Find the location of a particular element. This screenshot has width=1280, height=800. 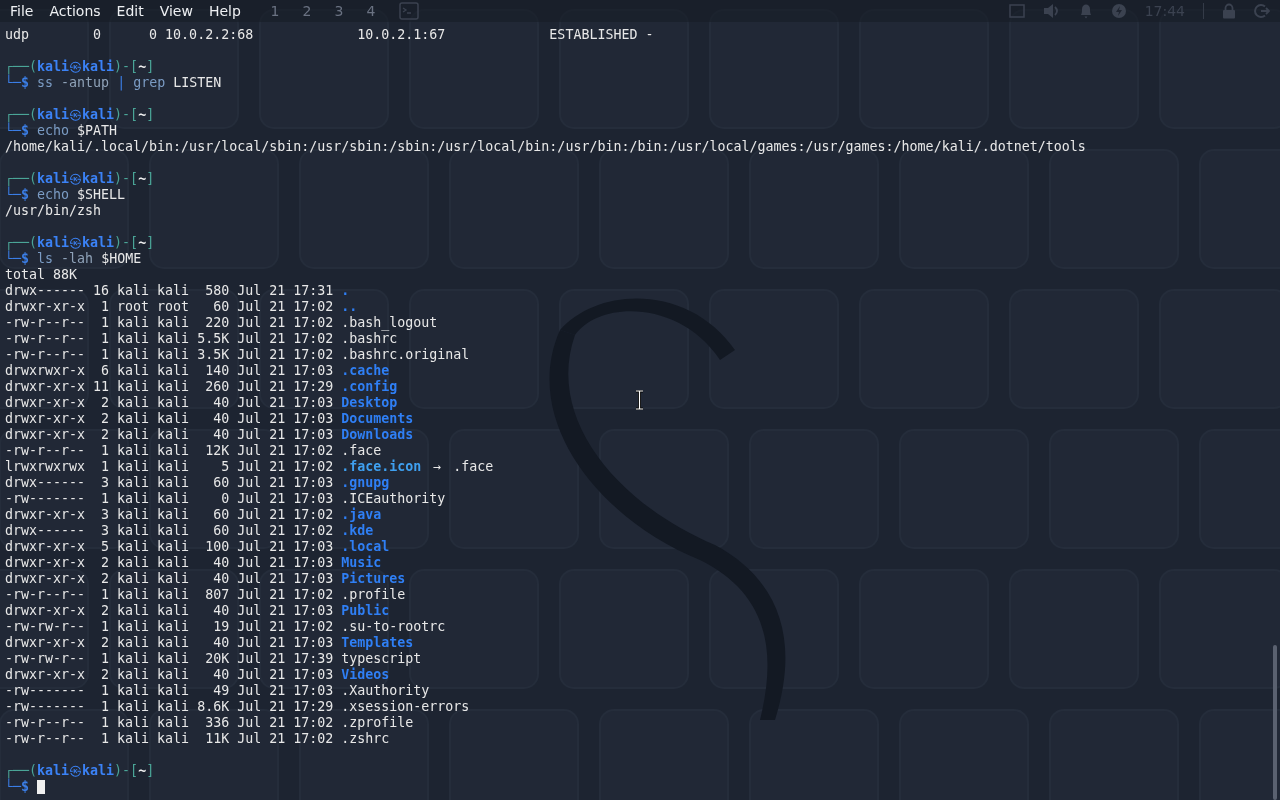

listing-row: drwx------ 3 kali kali 60 Jul 21 17:02 .kde is located at coordinates (189, 531).